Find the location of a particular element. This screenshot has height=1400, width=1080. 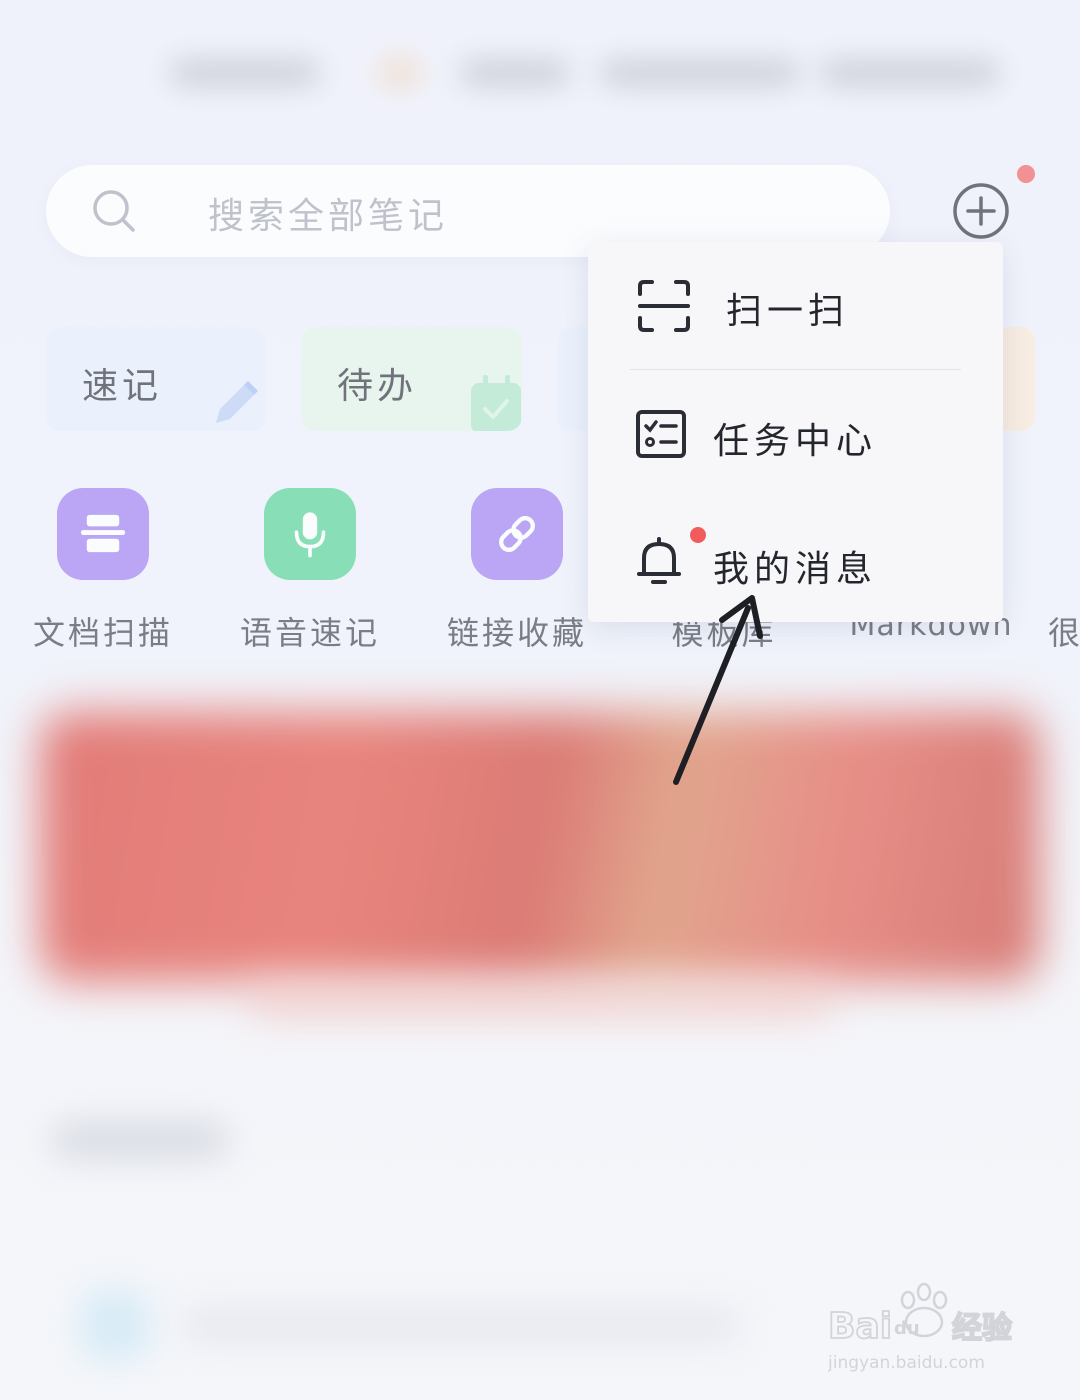

menu-item-task-center: 任务中心 is located at coordinates (795, 433).